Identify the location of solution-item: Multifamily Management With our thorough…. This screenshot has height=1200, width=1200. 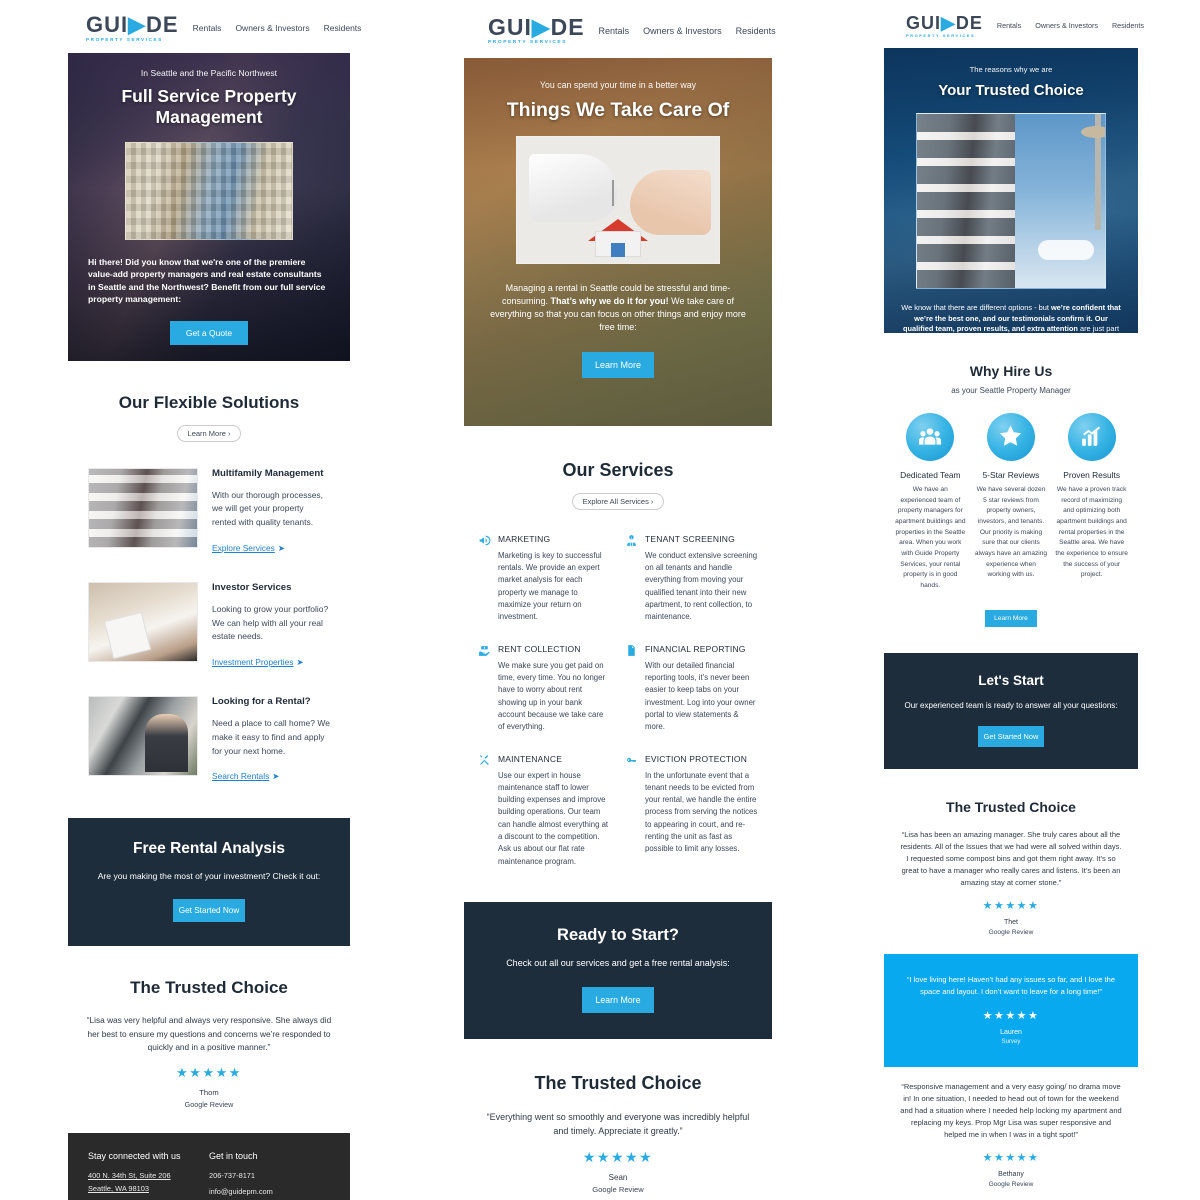
(209, 511).